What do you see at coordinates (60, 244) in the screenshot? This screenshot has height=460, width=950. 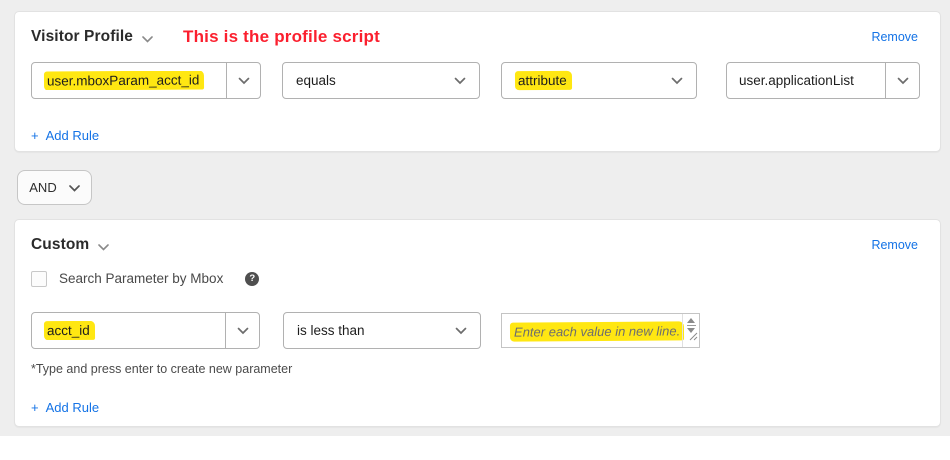 I see `custom-title: Custom` at bounding box center [60, 244].